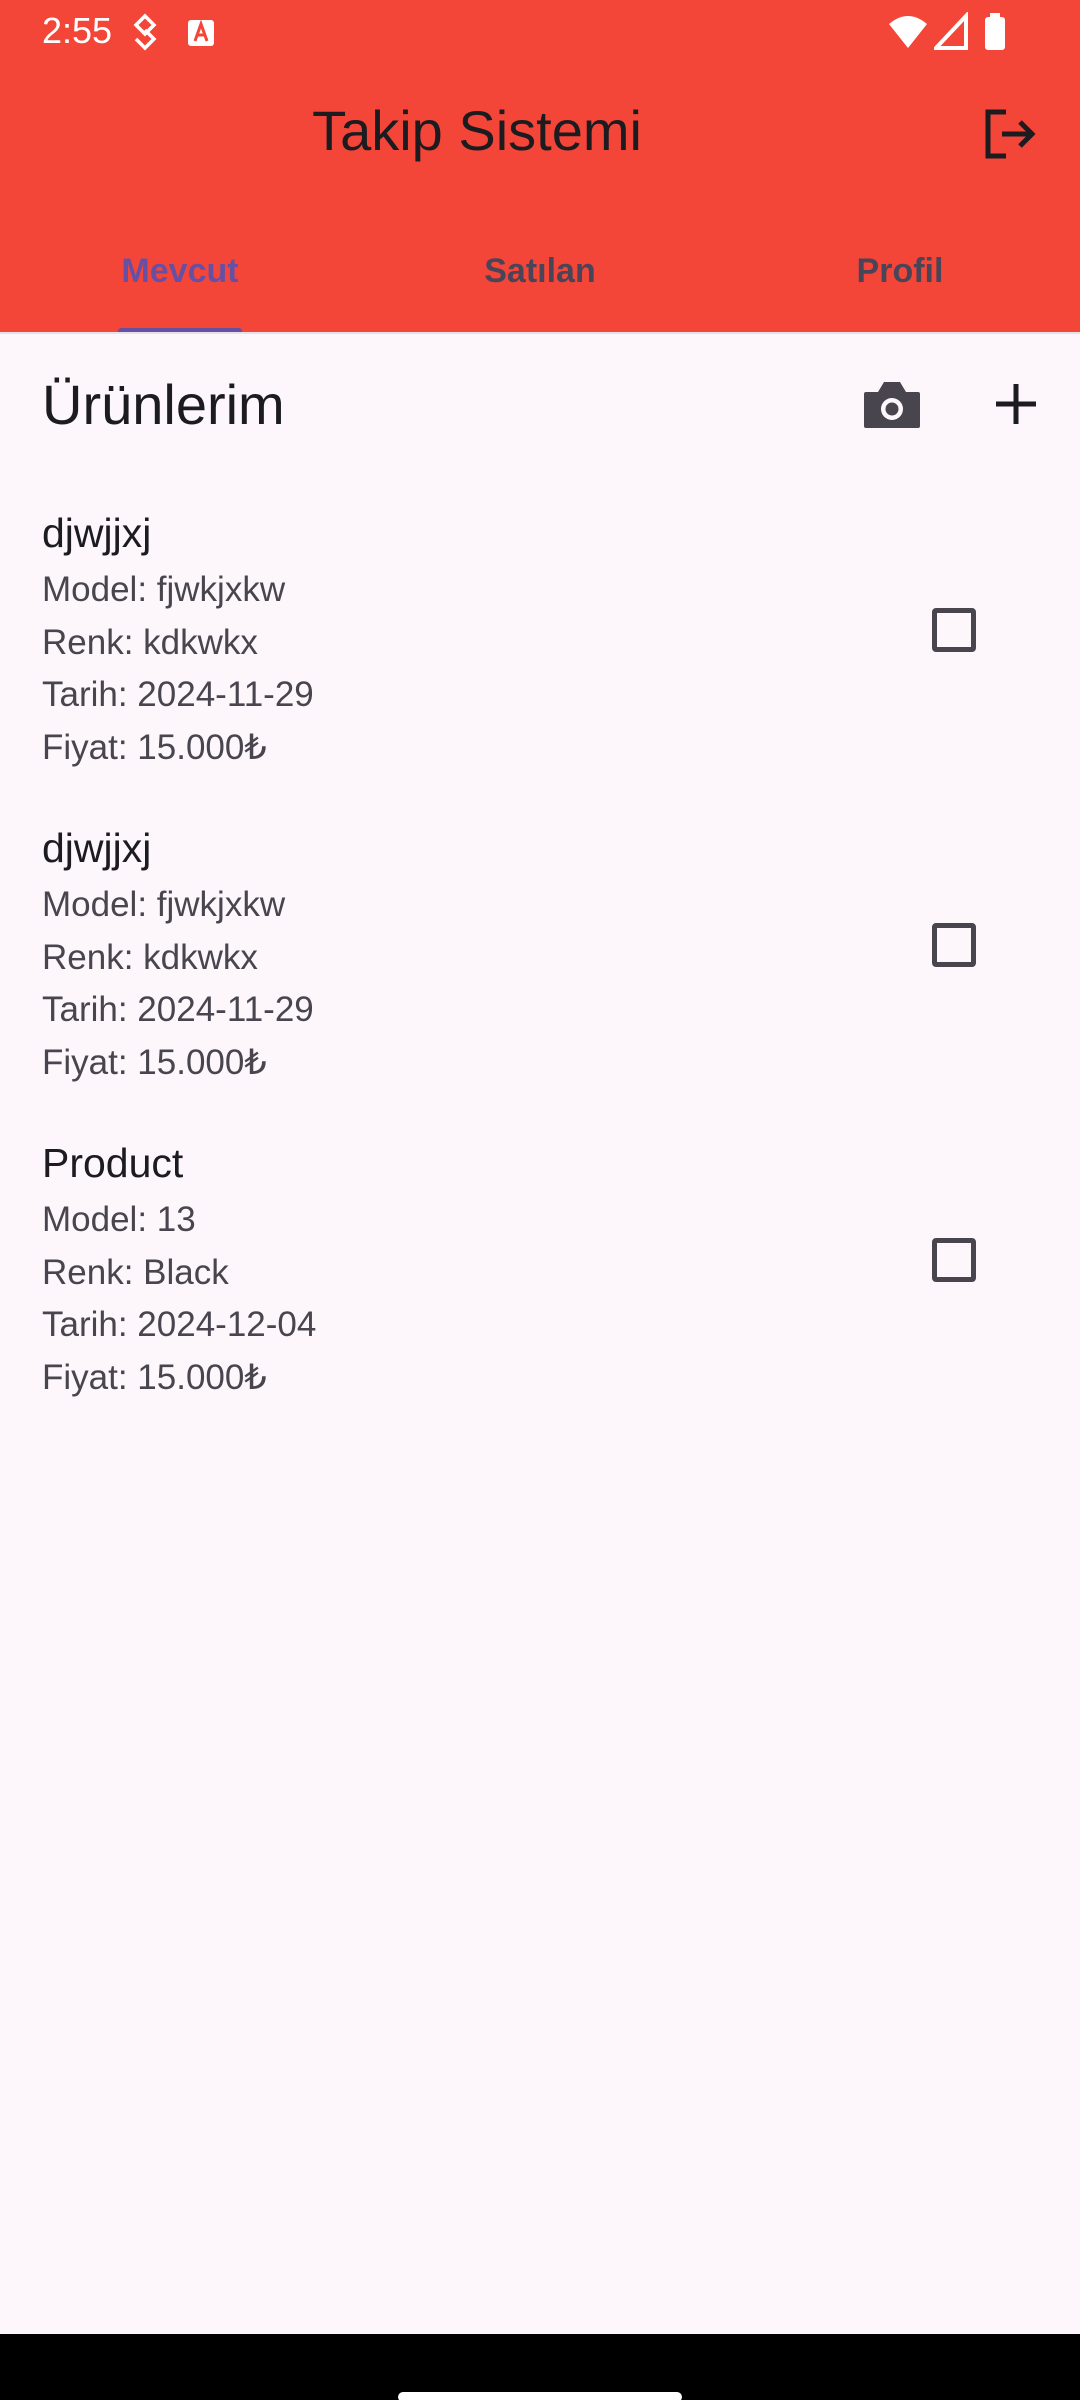 This screenshot has height=2400, width=1080. What do you see at coordinates (119, 1219) in the screenshot?
I see `product-model: Model: 13` at bounding box center [119, 1219].